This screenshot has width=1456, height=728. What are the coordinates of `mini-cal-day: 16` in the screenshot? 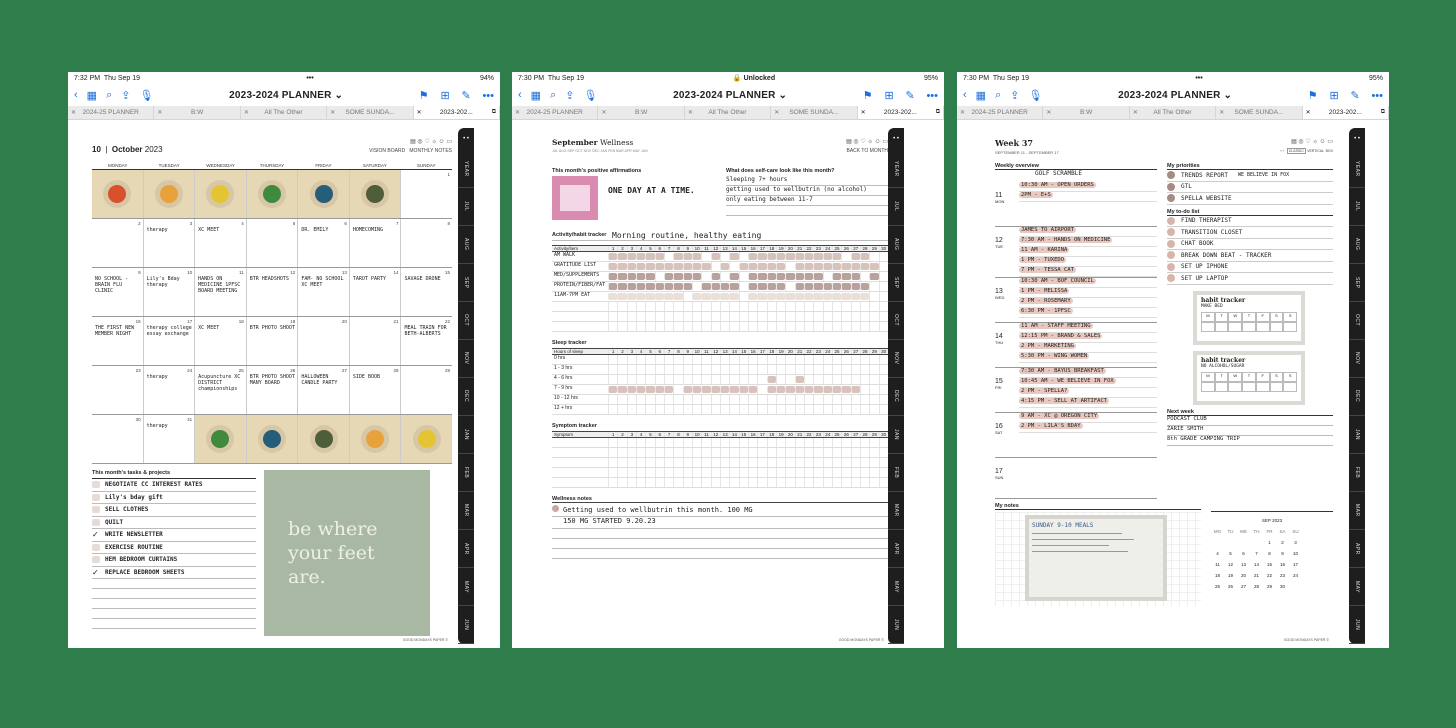 It's located at (1282, 564).